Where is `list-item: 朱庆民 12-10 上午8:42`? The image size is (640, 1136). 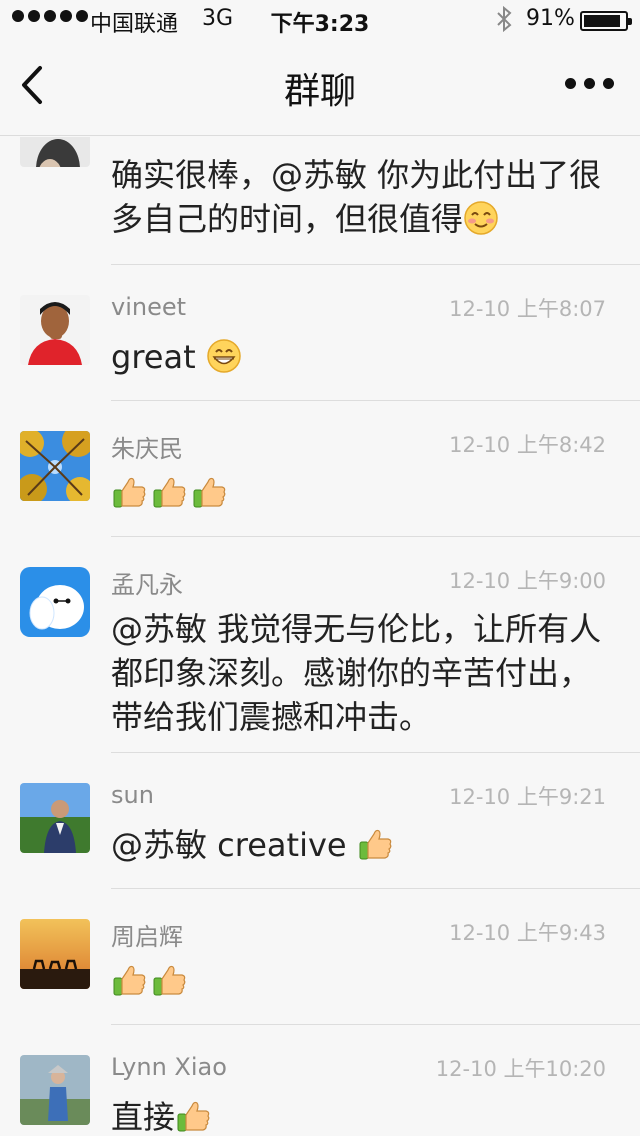 list-item: 朱庆民 12-10 上午8:42 is located at coordinates (320, 469).